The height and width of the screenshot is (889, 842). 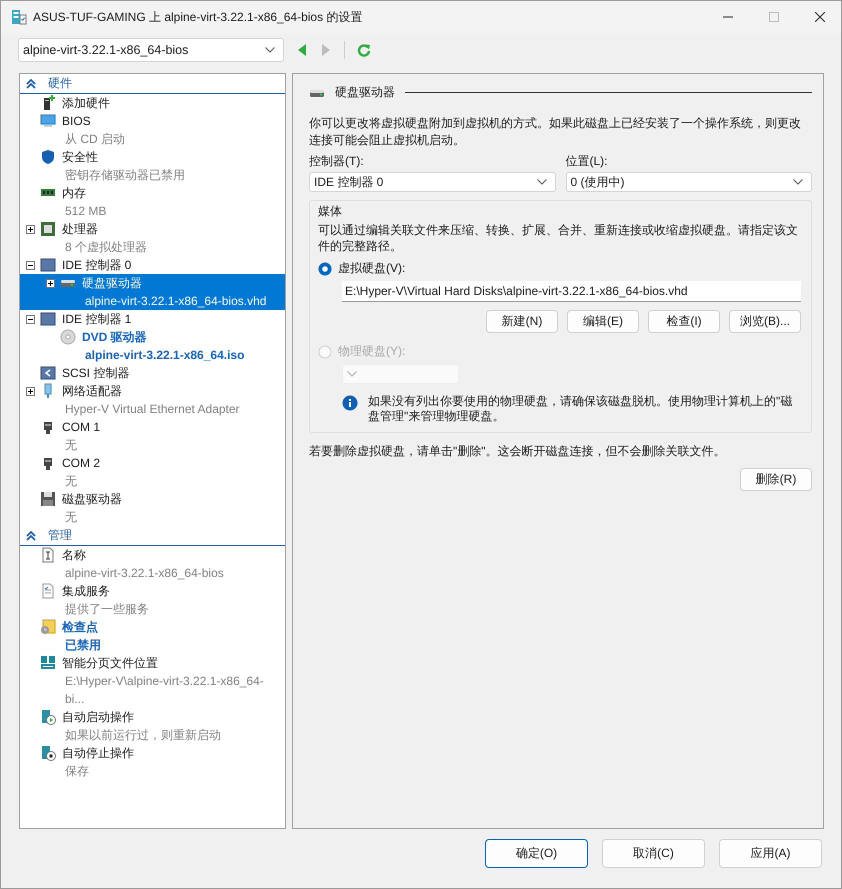 I want to click on chip-icon, so click(x=48, y=229).